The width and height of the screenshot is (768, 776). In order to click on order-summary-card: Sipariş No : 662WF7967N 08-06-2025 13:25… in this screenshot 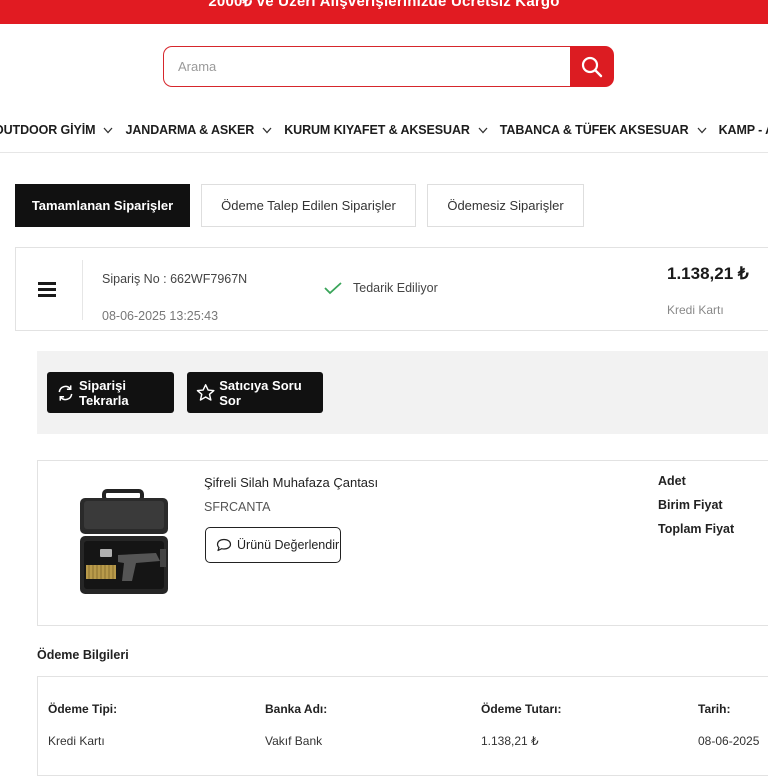, I will do `click(391, 289)`.